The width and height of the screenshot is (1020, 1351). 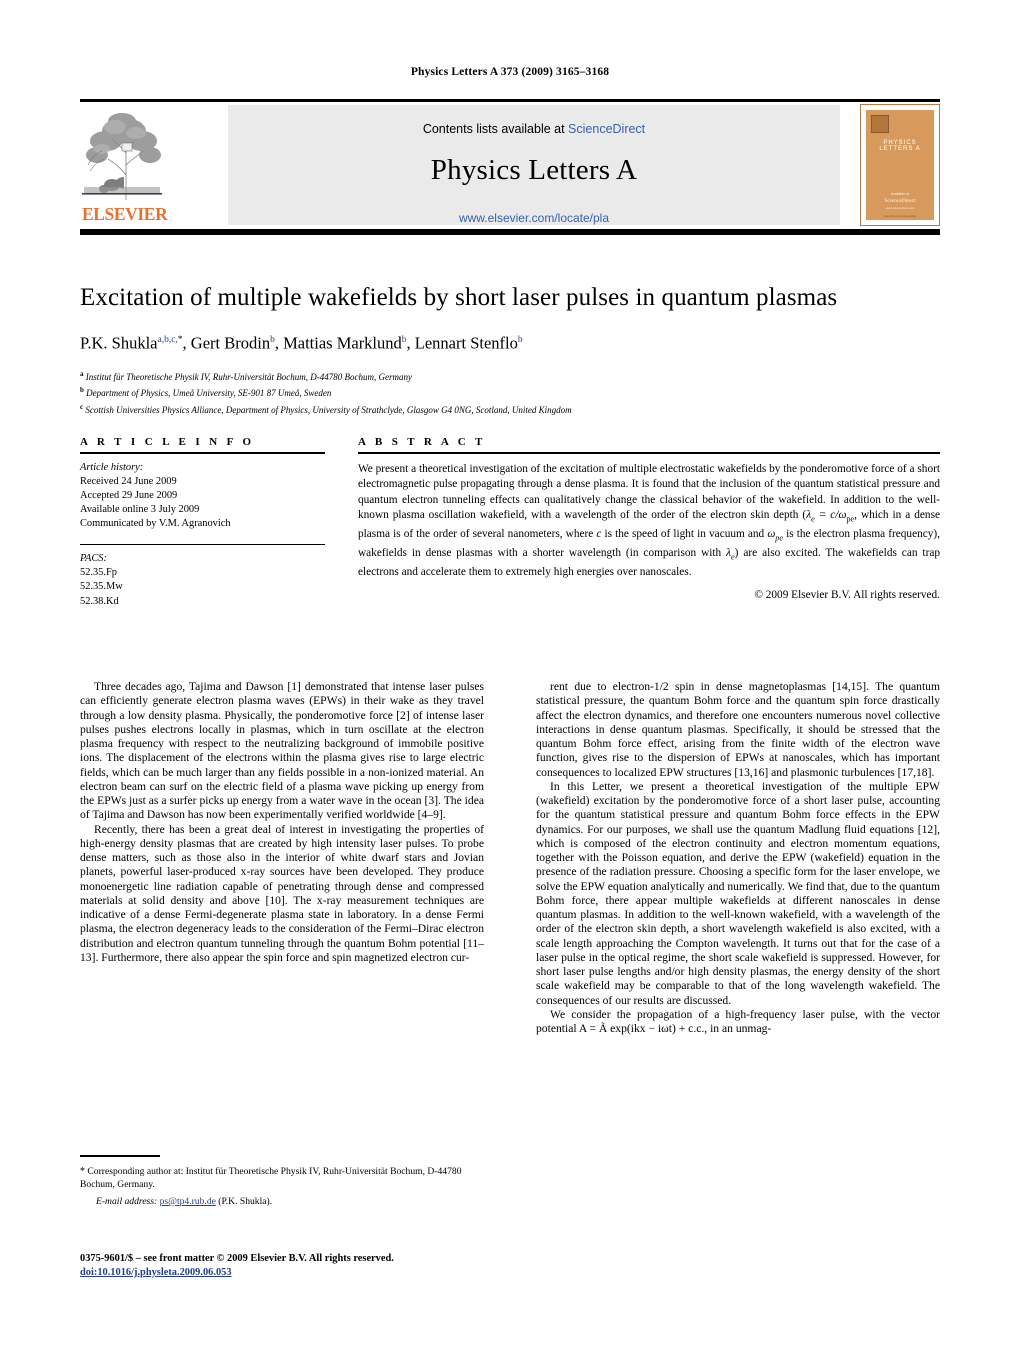 What do you see at coordinates (342, 343) in the screenshot?
I see `author-name: Mattias Marklund` at bounding box center [342, 343].